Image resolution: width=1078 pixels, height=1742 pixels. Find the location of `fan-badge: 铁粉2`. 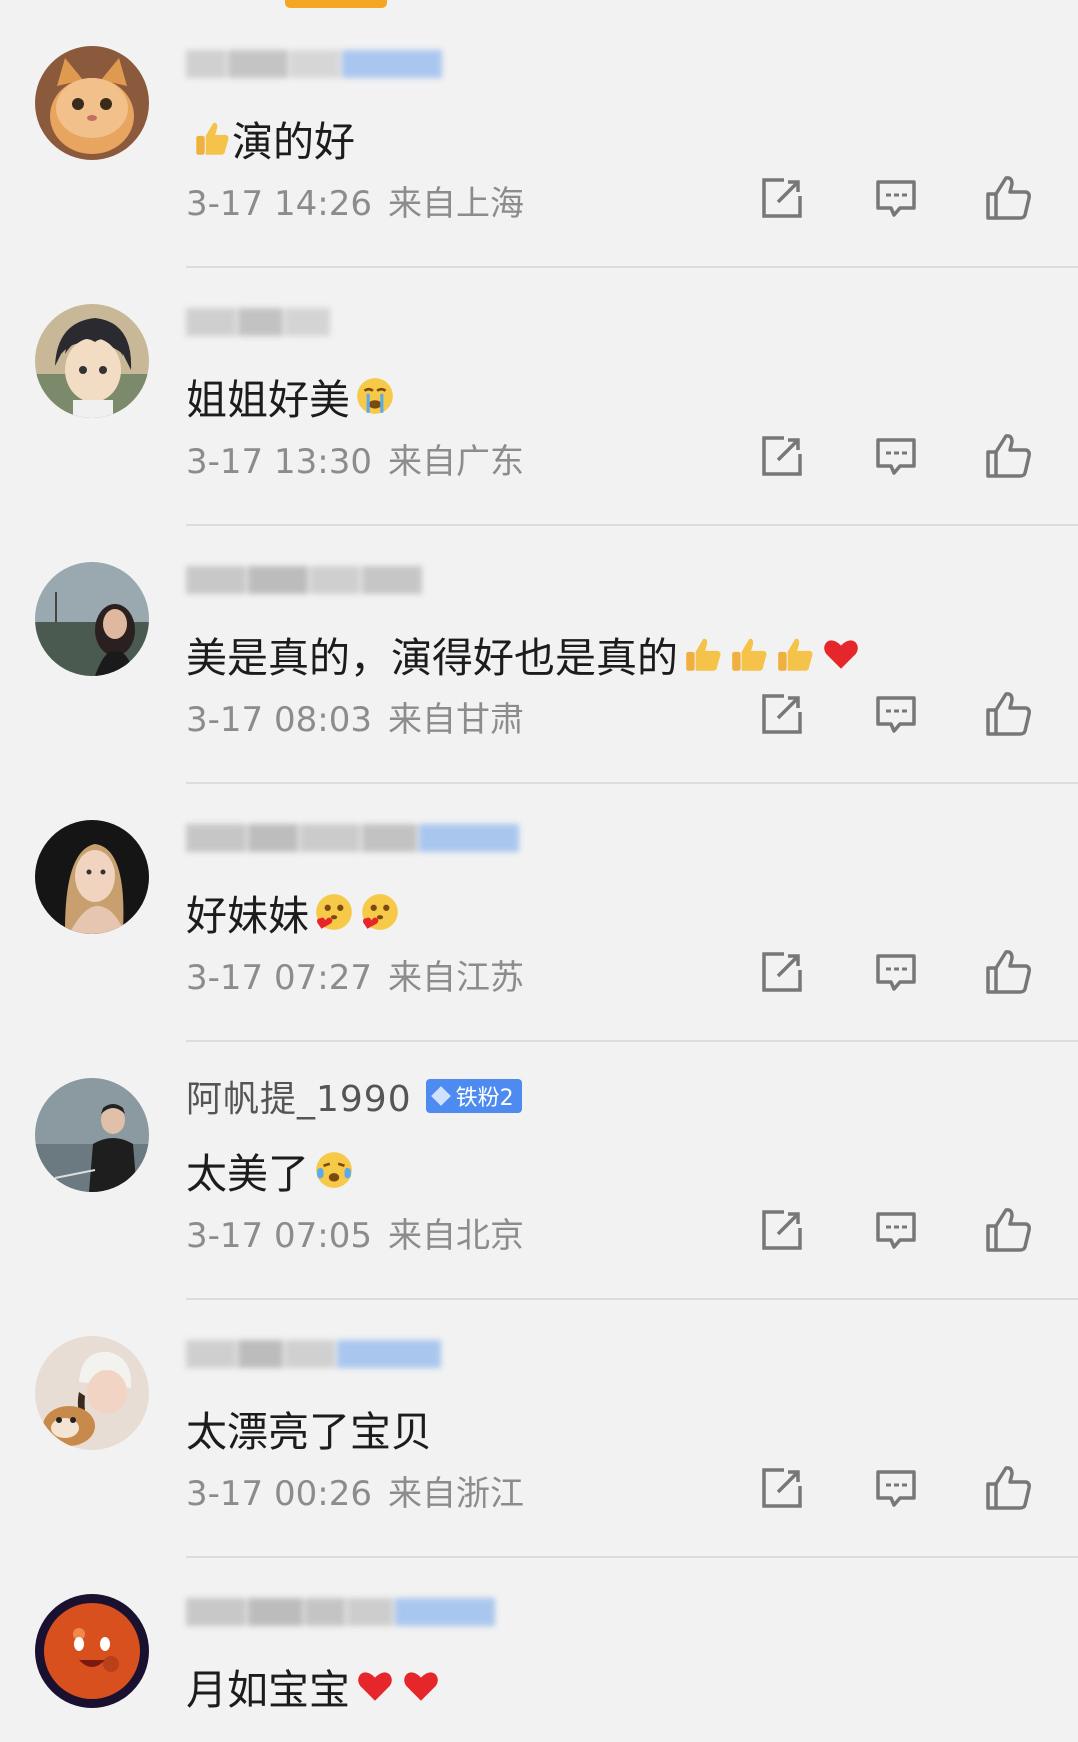

fan-badge: 铁粉2 is located at coordinates (473, 1096).